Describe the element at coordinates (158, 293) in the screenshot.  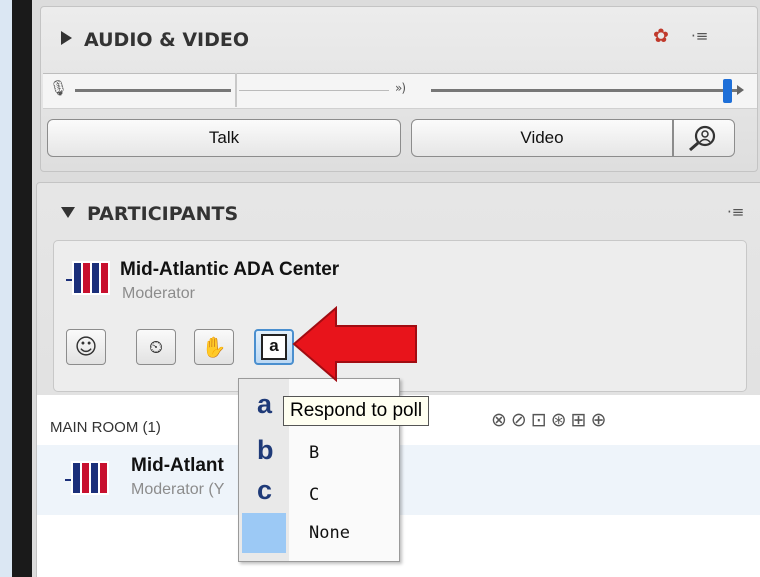
I see `current-user-role: Moderator` at that location.